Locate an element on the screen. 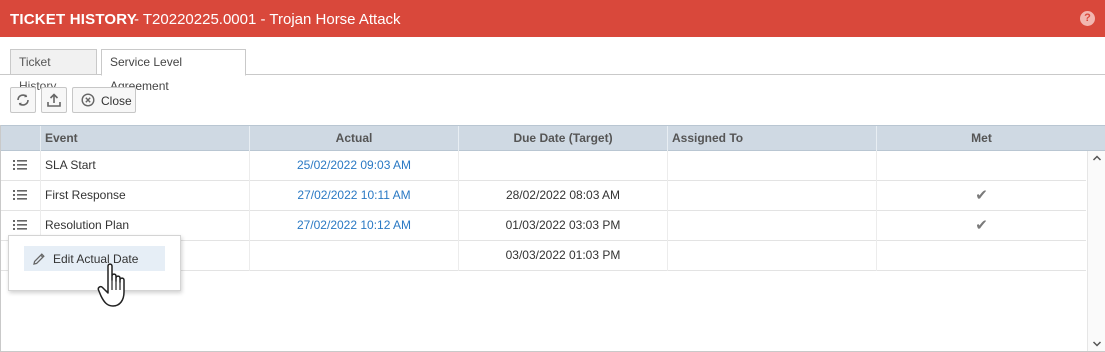 The height and width of the screenshot is (352, 1105). actual-date-link is located at coordinates (353, 256).